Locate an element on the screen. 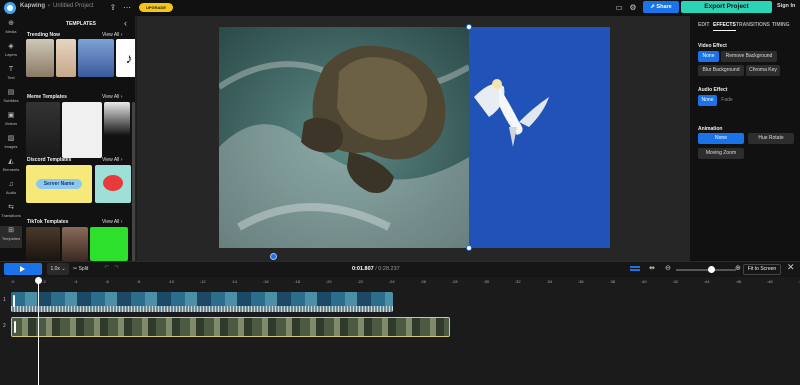 The width and height of the screenshot is (800, 385). sidebar-item-subtitles: ▤ Subtitles is located at coordinates (11, 99).